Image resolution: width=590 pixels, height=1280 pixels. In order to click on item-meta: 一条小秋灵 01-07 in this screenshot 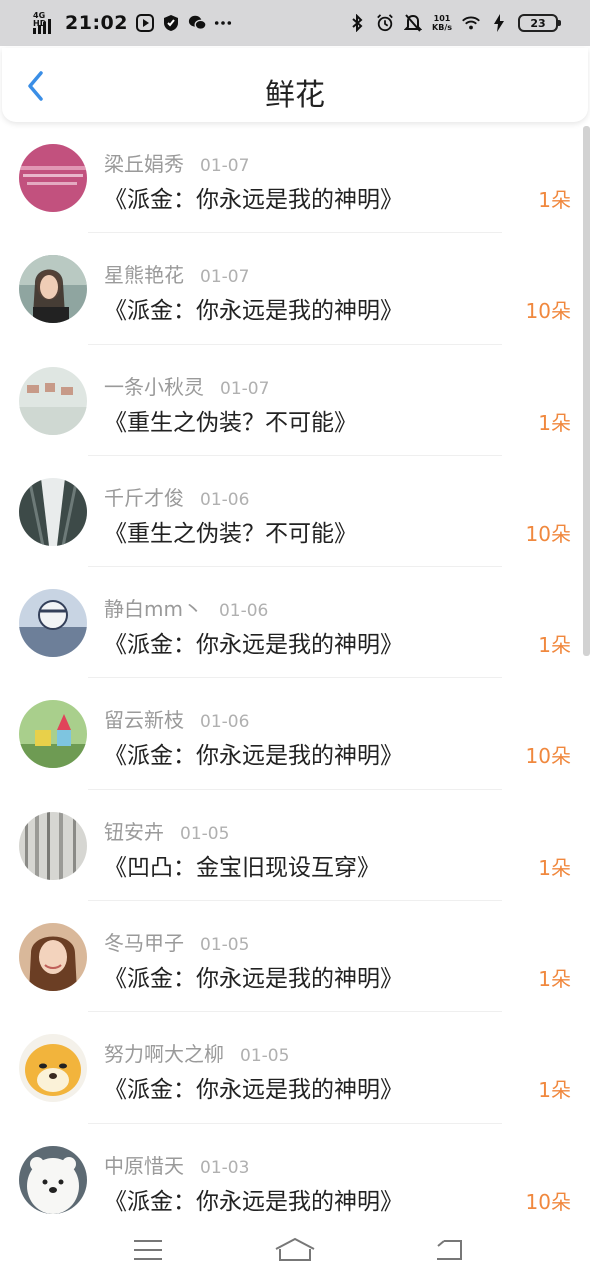, I will do `click(186, 385)`.